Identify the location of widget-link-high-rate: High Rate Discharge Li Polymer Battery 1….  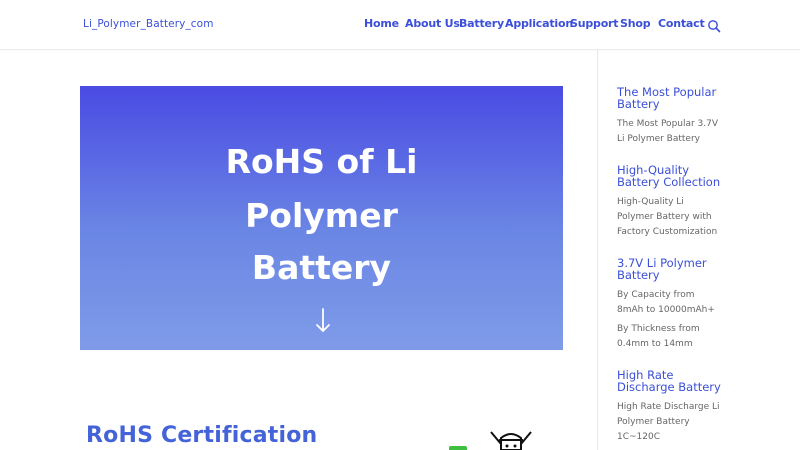
(672, 422).